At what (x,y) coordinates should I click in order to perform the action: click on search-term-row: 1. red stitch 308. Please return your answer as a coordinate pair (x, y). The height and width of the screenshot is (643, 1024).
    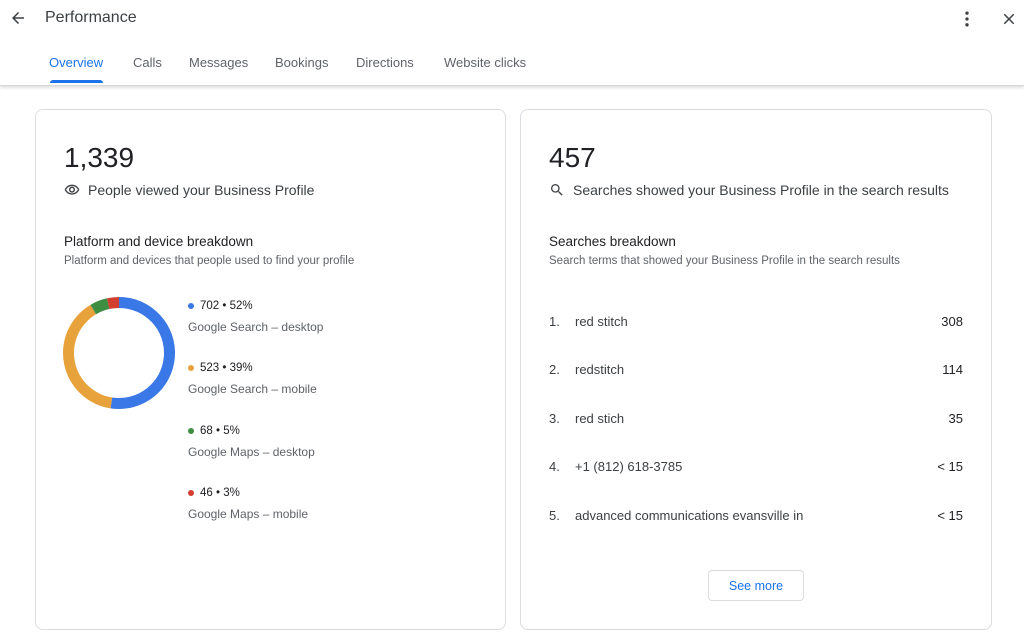
    Looking at the image, I should click on (756, 321).